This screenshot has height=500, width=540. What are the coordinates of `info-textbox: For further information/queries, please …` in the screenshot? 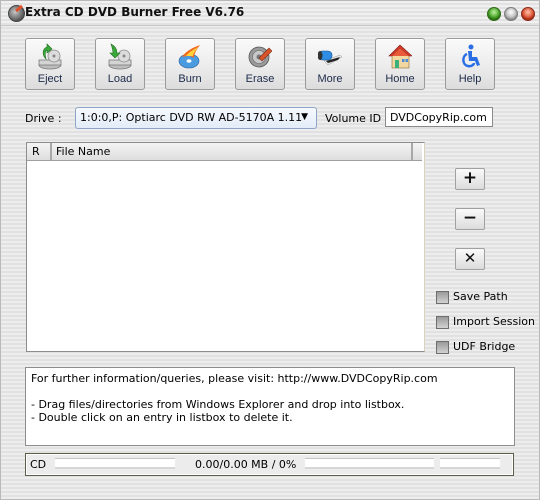 It's located at (270, 406).